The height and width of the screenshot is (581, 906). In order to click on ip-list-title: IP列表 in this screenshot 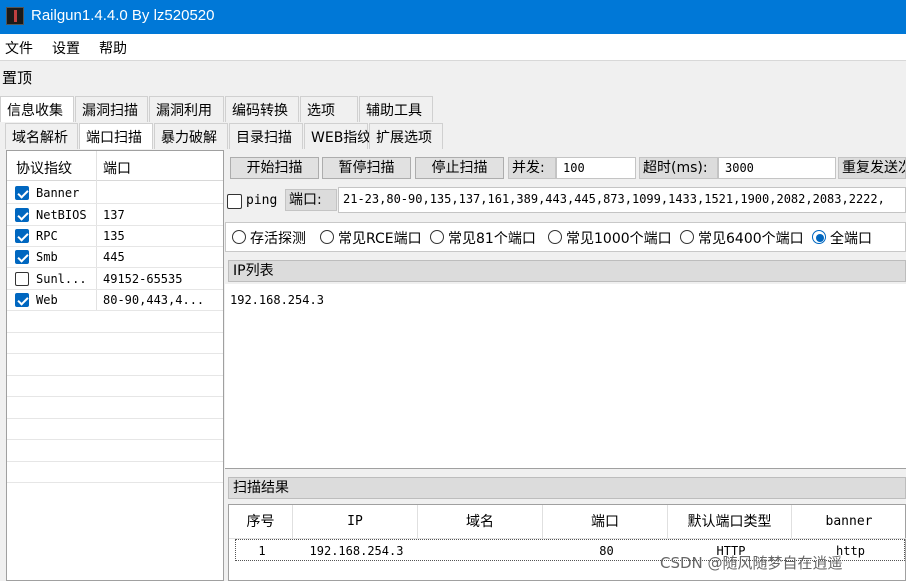, I will do `click(567, 271)`.